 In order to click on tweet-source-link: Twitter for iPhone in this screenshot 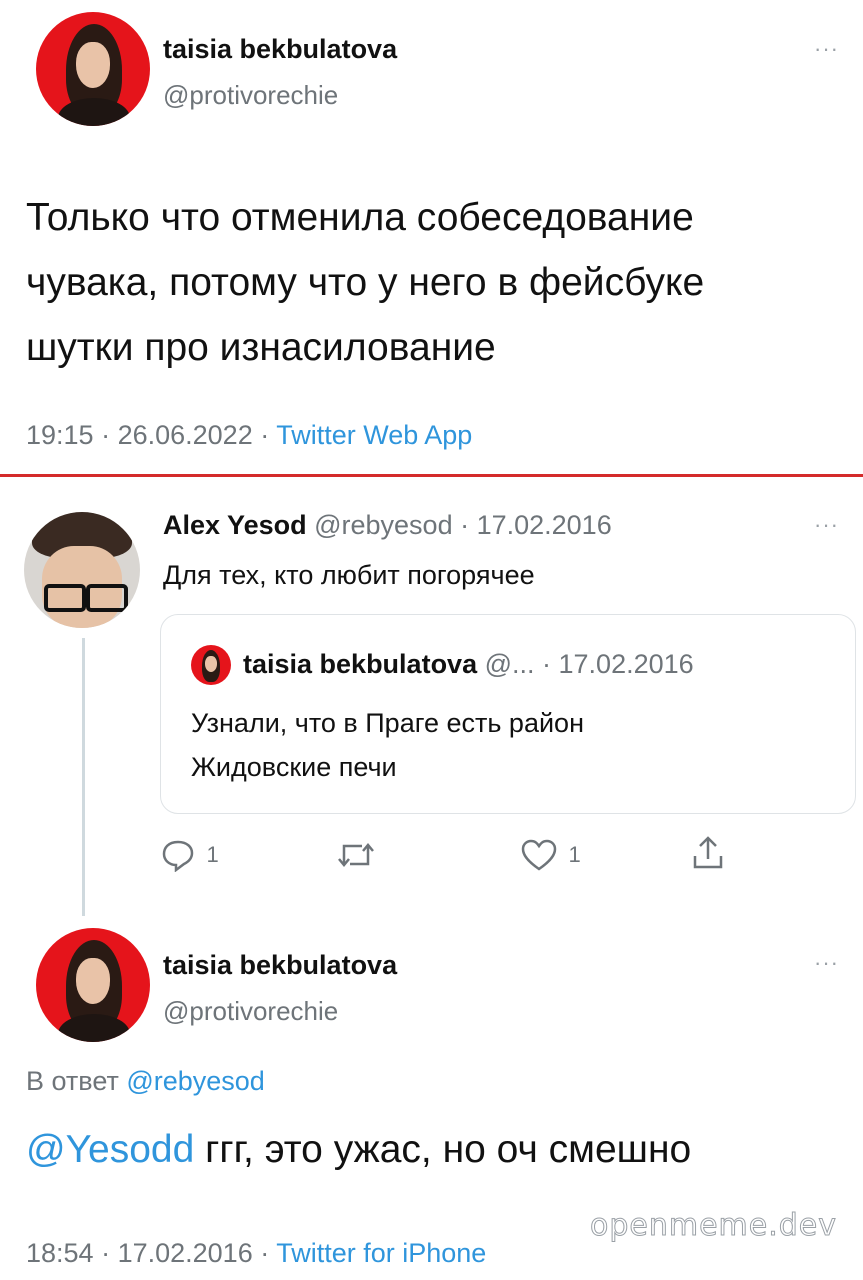, I will do `click(381, 1253)`.